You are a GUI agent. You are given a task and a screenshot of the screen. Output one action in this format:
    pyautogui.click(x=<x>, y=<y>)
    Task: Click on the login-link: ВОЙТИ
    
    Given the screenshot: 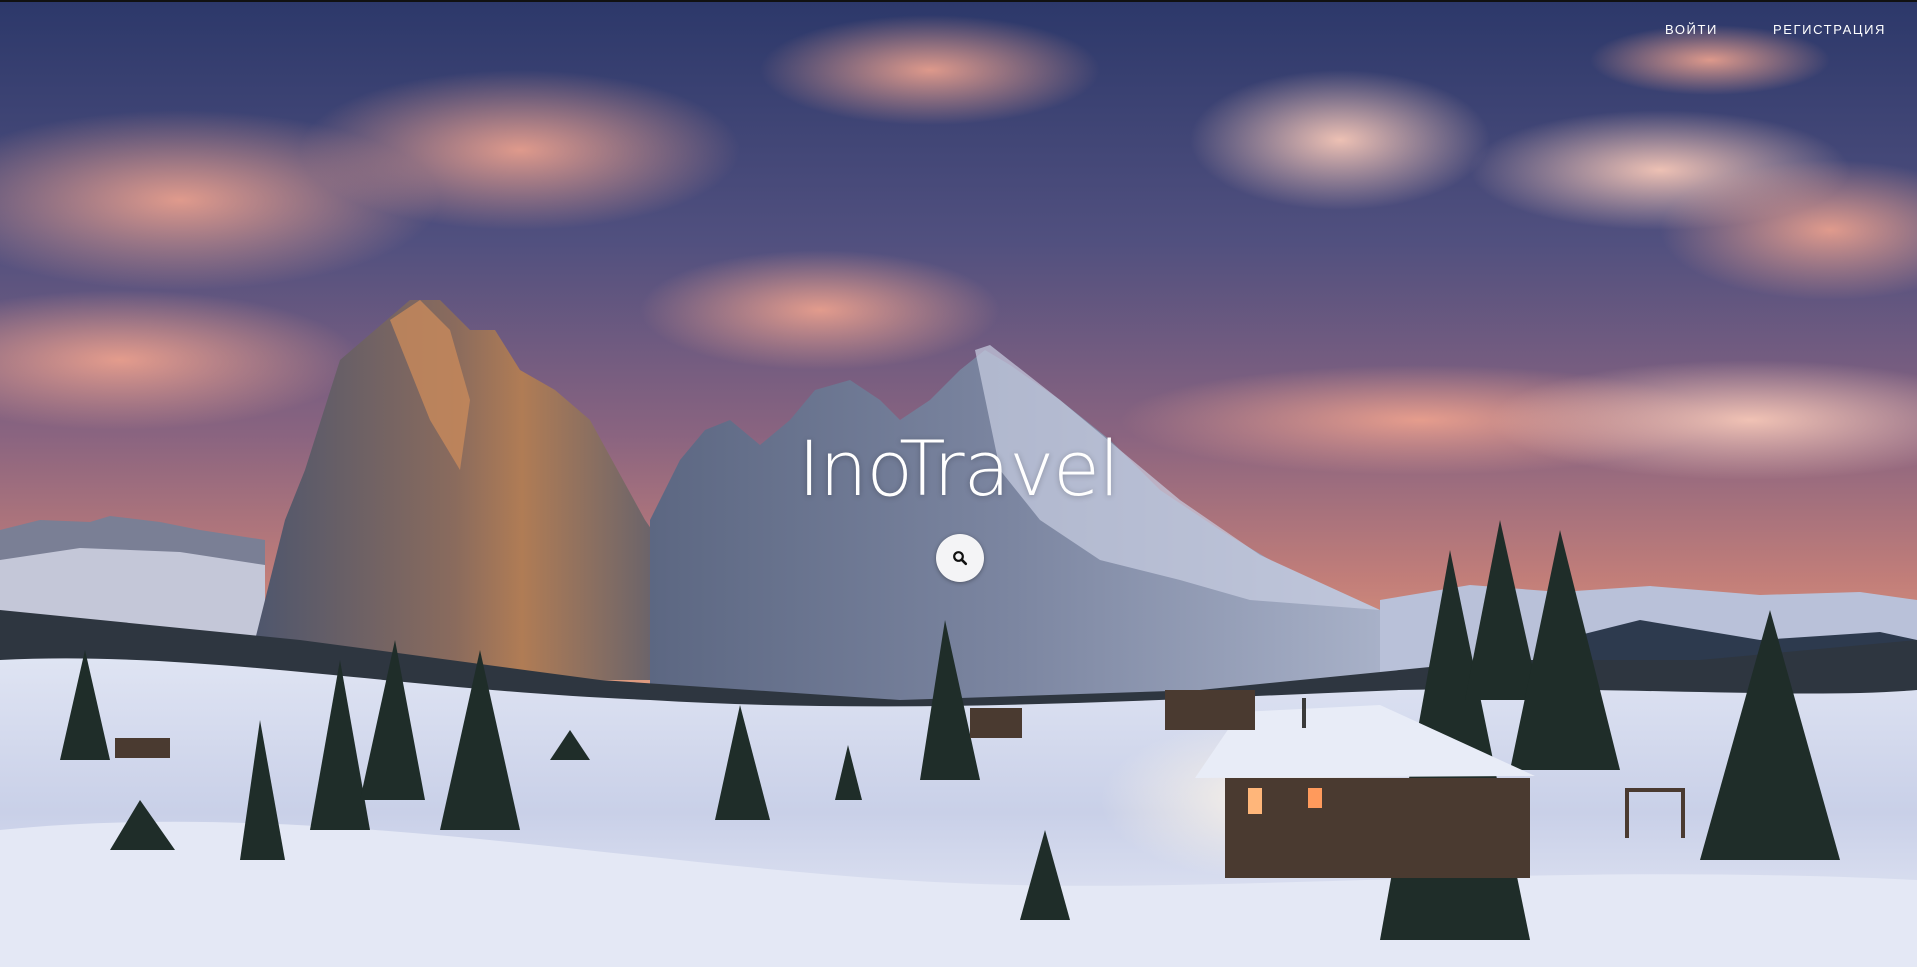 What is the action you would take?
    pyautogui.click(x=1691, y=29)
    